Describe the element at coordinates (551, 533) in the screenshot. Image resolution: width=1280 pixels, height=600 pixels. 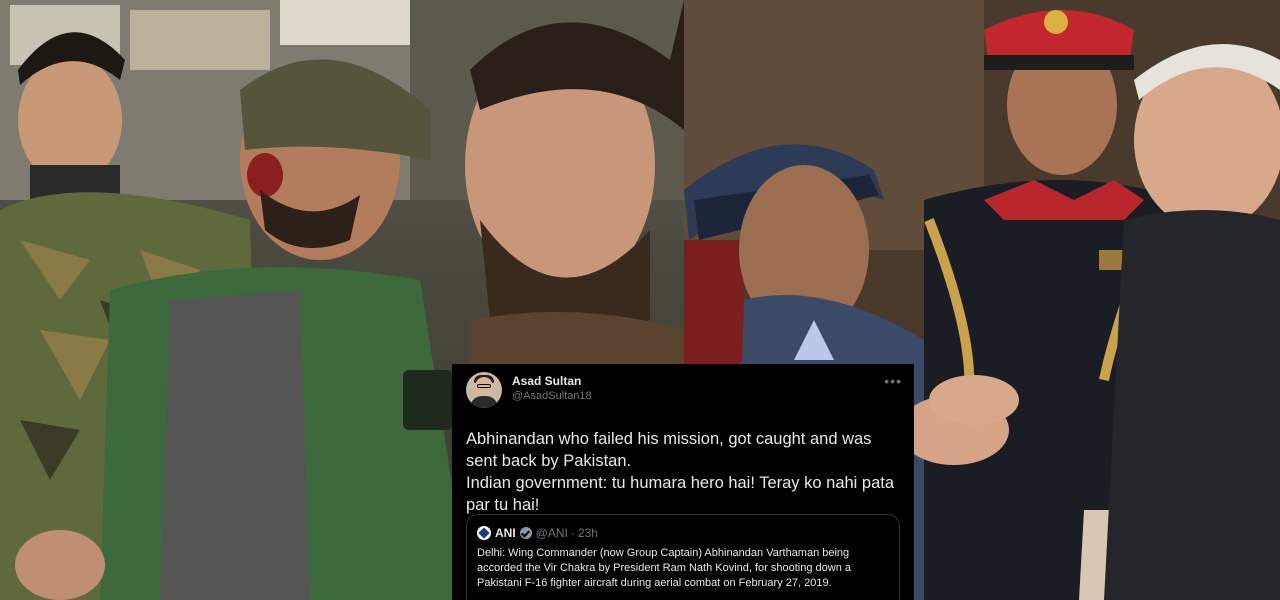
I see `quote-handle: @ANI` at that location.